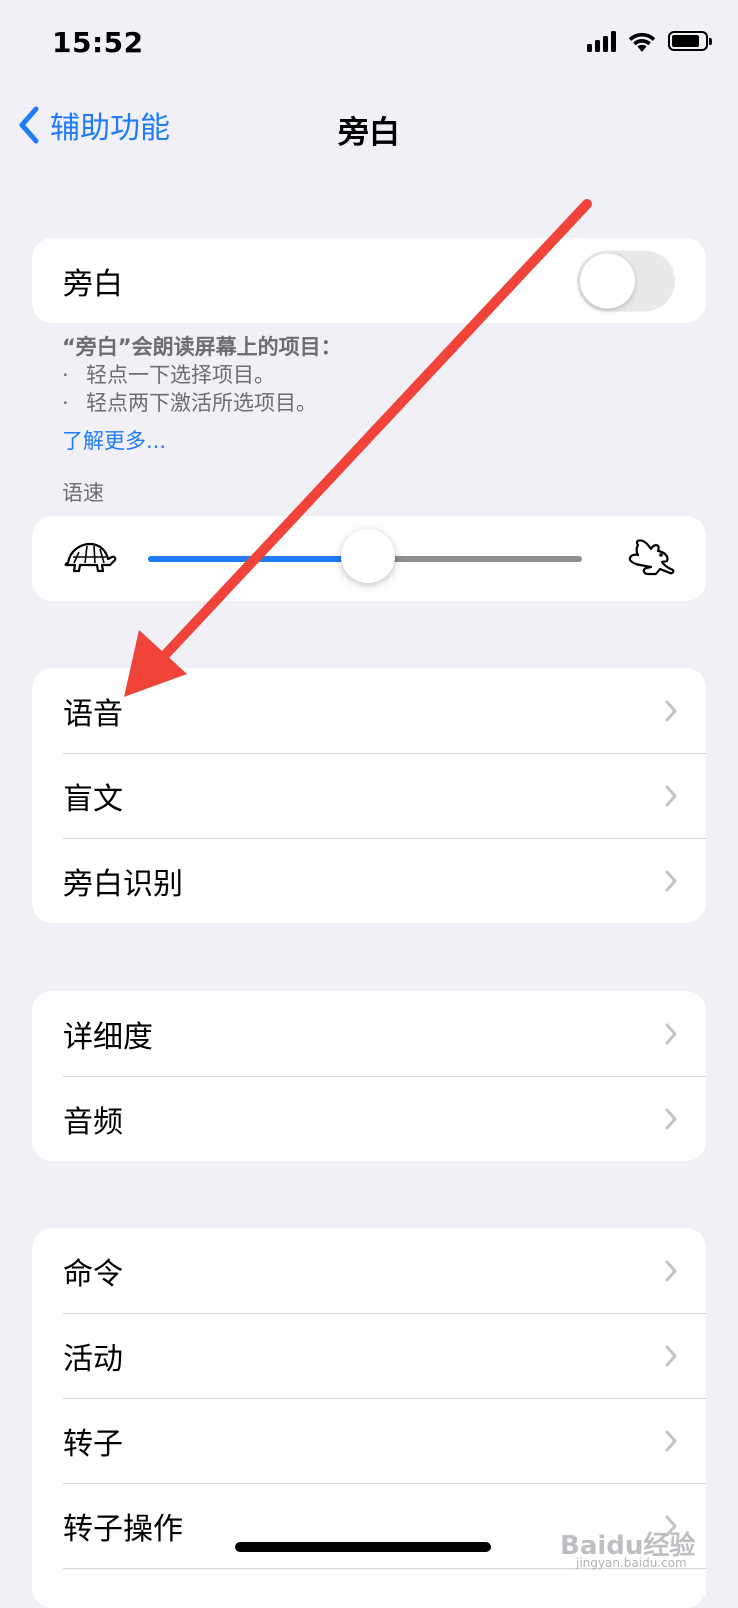 This screenshot has height=1608, width=738. What do you see at coordinates (631, 1563) in the screenshot?
I see `watermark-url: jingyan.baidu.com` at bounding box center [631, 1563].